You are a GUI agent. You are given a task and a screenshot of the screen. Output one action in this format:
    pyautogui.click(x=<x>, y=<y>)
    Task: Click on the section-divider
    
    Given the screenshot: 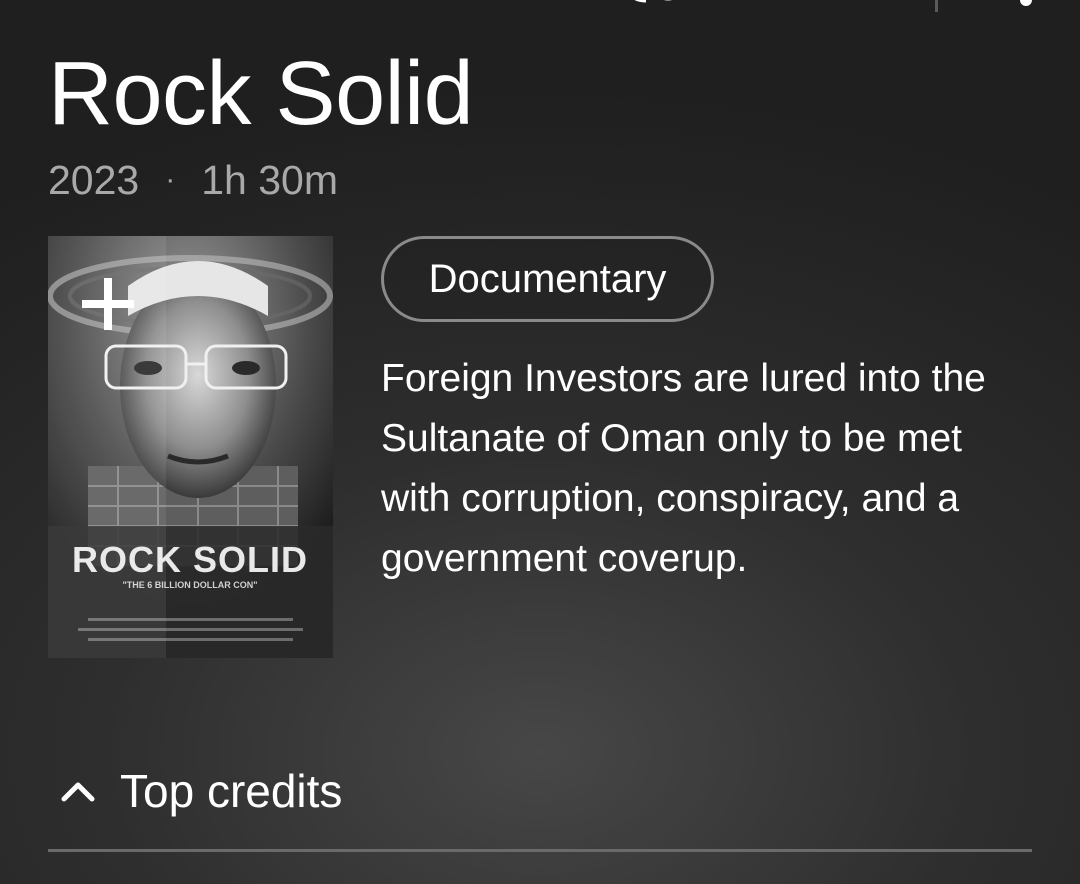 What is the action you would take?
    pyautogui.click(x=540, y=850)
    